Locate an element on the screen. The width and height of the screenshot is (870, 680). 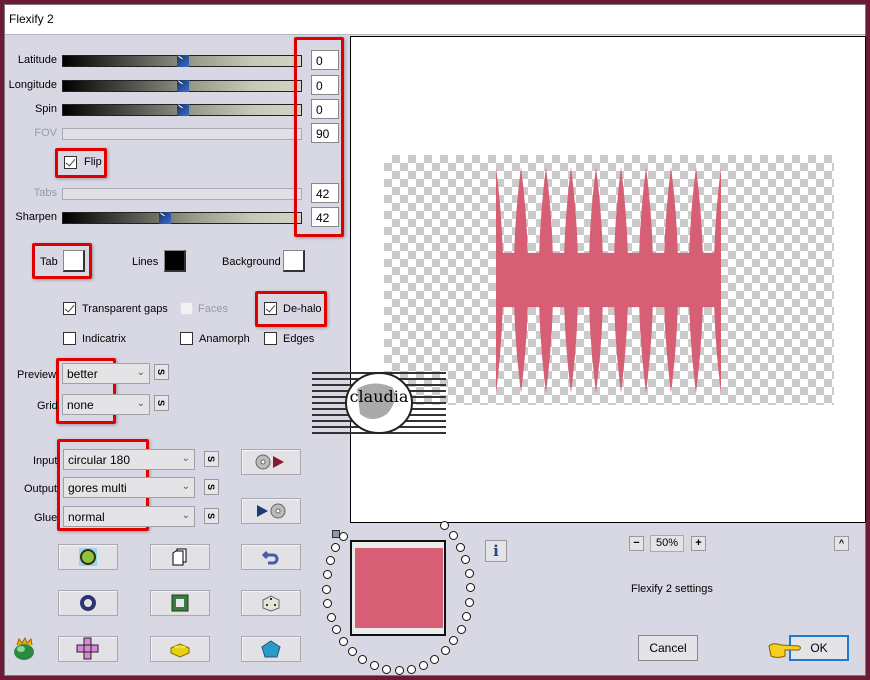
sharpen-slider-thumb is located at coordinates (164, 218).